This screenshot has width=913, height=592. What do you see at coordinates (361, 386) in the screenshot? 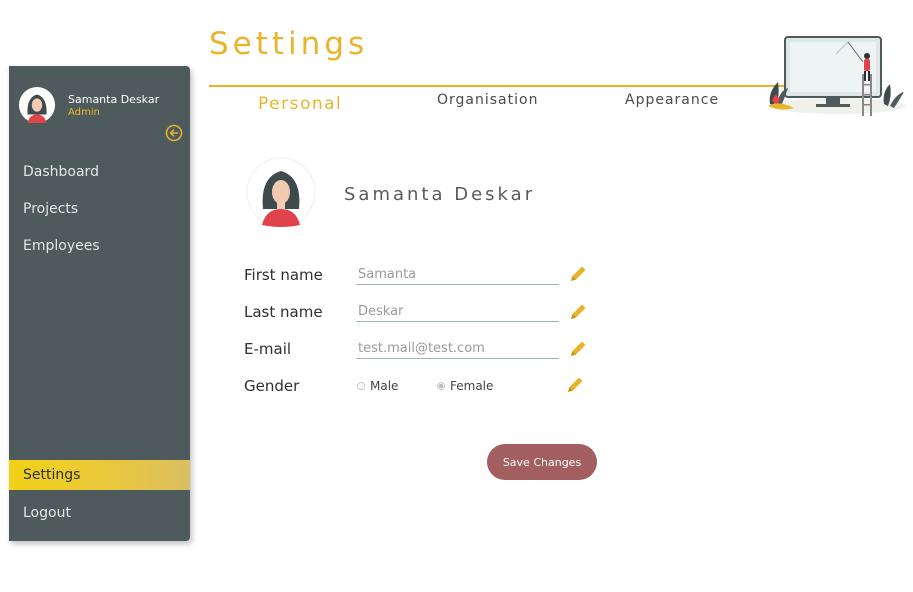
I see `male-radio` at bounding box center [361, 386].